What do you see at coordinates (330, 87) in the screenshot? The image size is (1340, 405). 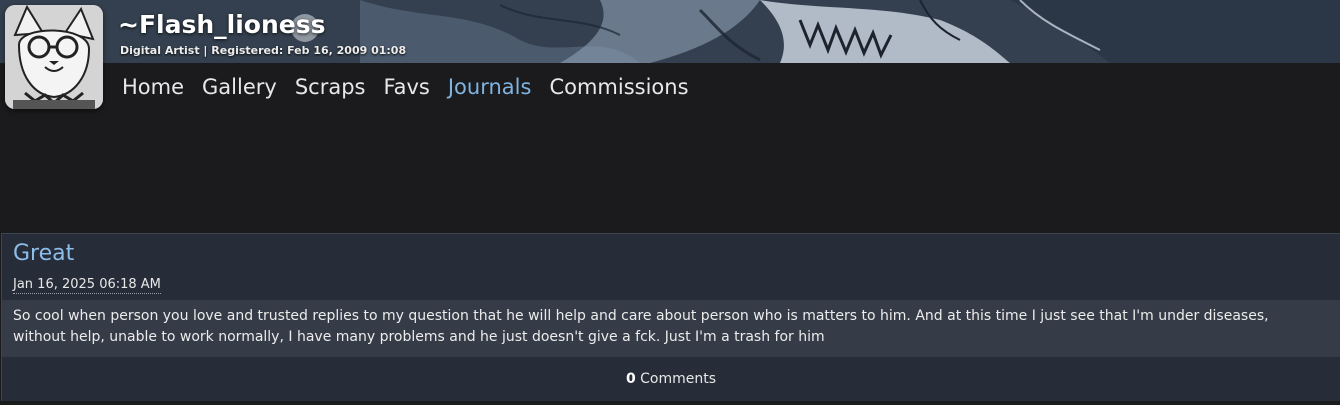 I see `nav-scraps: Scraps` at bounding box center [330, 87].